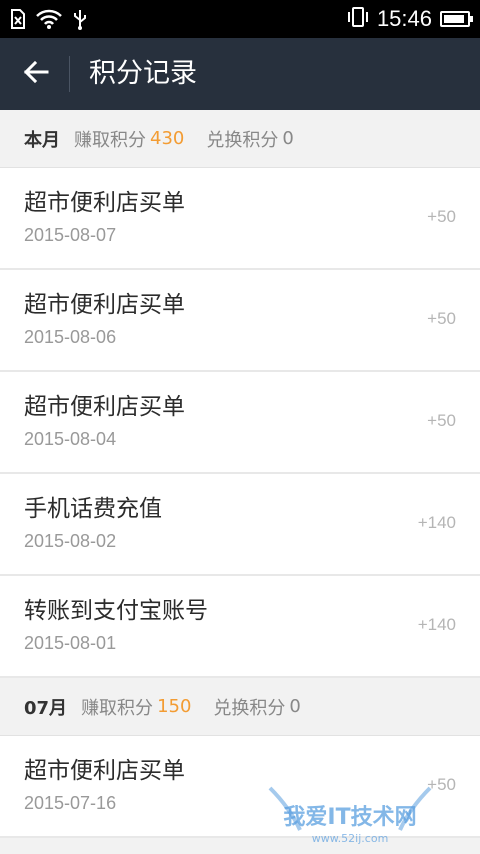 The image size is (480, 854). Describe the element at coordinates (240, 19) in the screenshot. I see `status-bar: 15:46` at that location.